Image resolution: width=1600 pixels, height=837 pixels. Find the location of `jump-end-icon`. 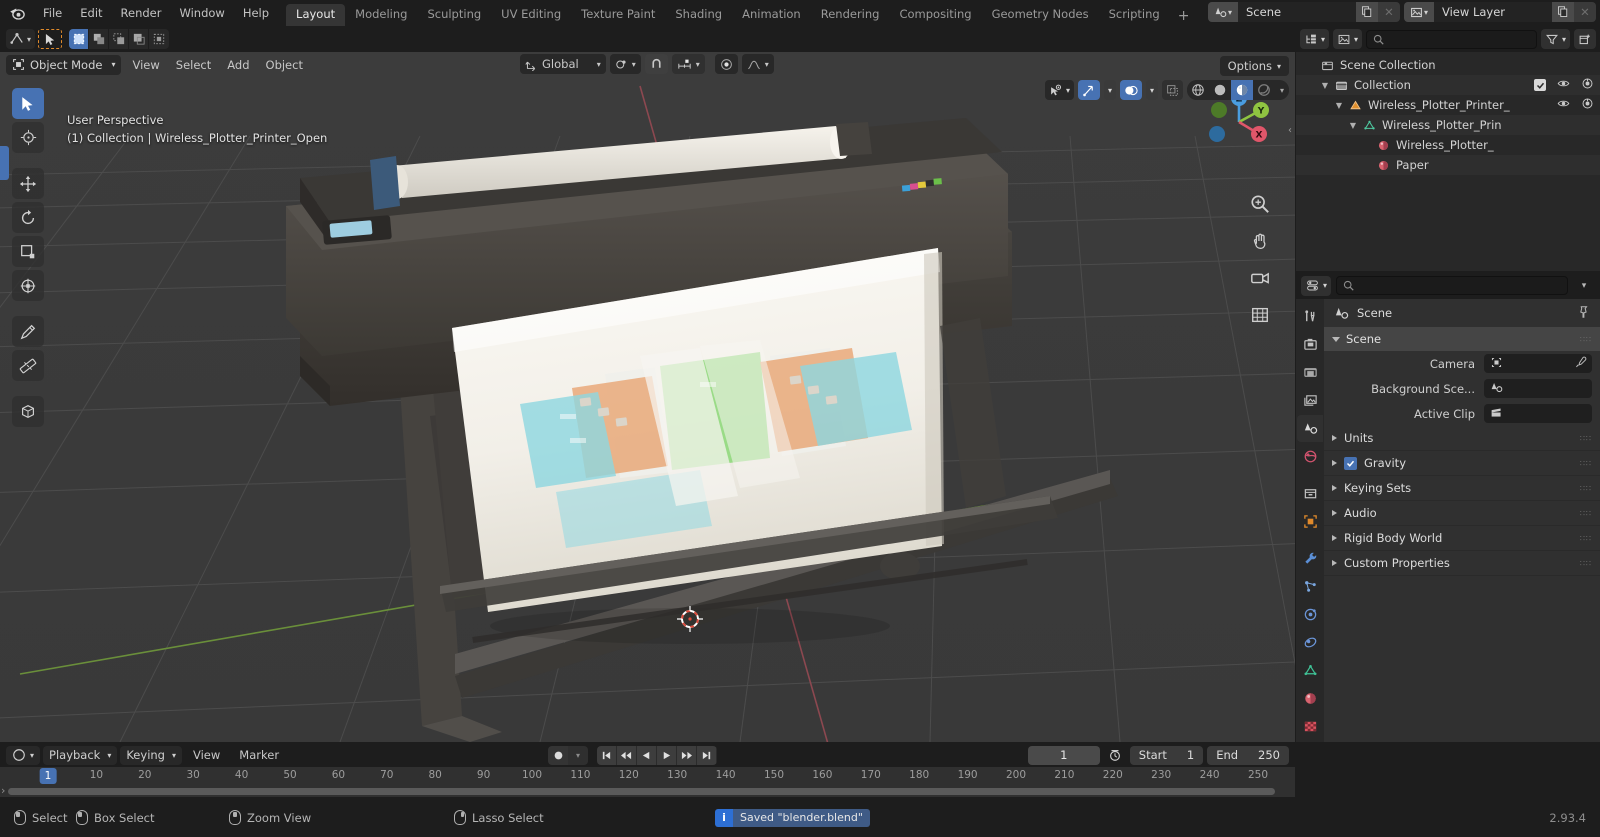

jump-end-icon is located at coordinates (707, 755).